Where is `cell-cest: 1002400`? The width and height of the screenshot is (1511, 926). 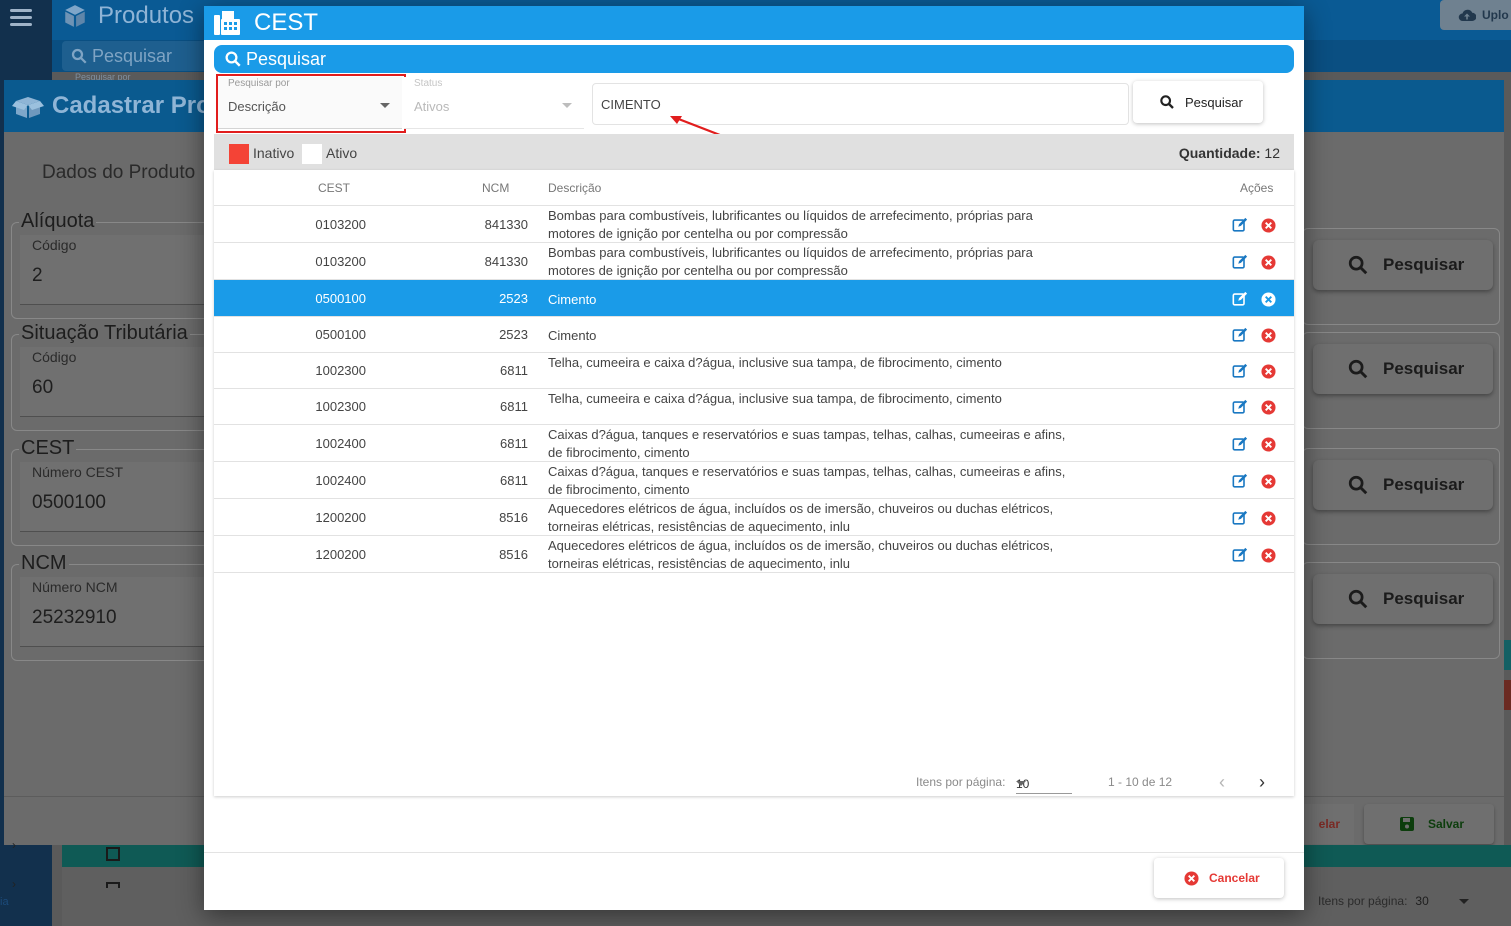
cell-cest: 1002400 is located at coordinates (340, 443).